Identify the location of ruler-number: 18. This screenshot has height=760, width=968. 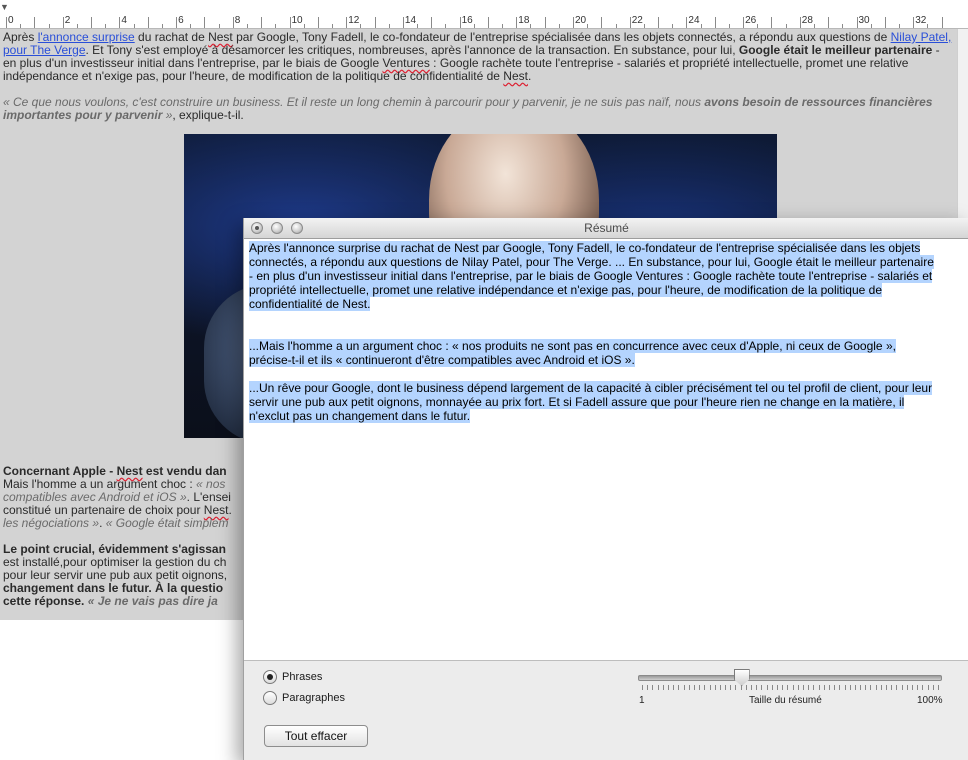
(524, 20).